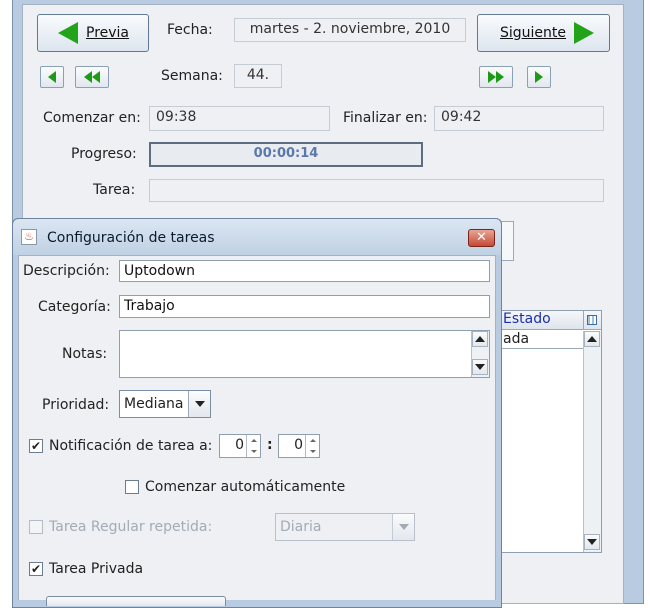 The height and width of the screenshot is (608, 650). I want to click on dialog-title: Configuración de tareas, so click(131, 238).